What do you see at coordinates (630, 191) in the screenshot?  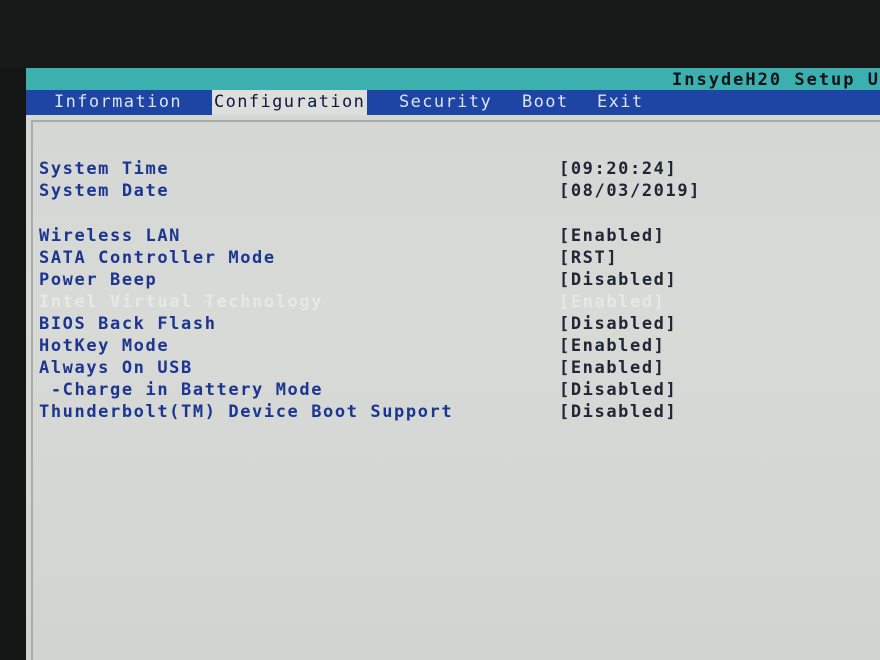 I see `setting-value: [08/03/2019]` at bounding box center [630, 191].